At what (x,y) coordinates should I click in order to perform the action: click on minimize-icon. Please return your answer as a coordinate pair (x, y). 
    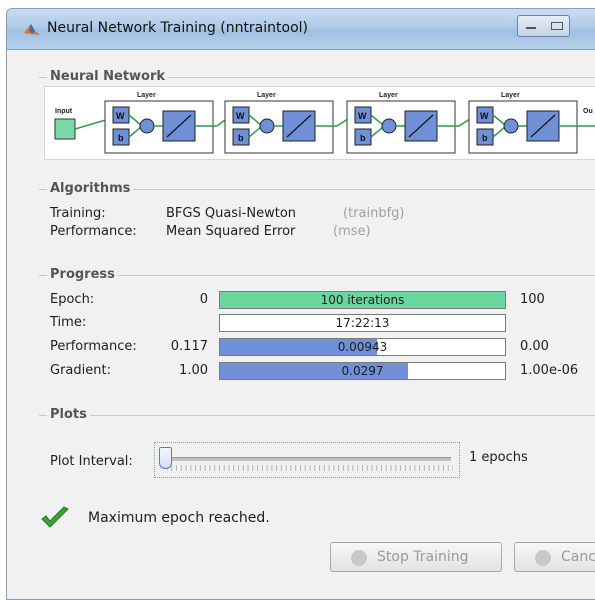
    Looking at the image, I should click on (531, 28).